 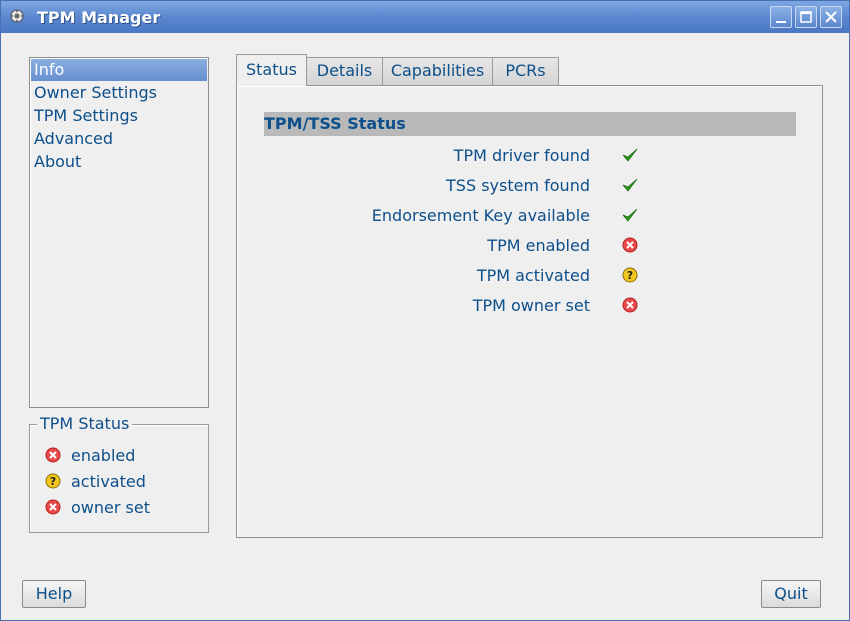 I want to click on tab-capabilities-label: Capabilities, so click(x=437, y=70).